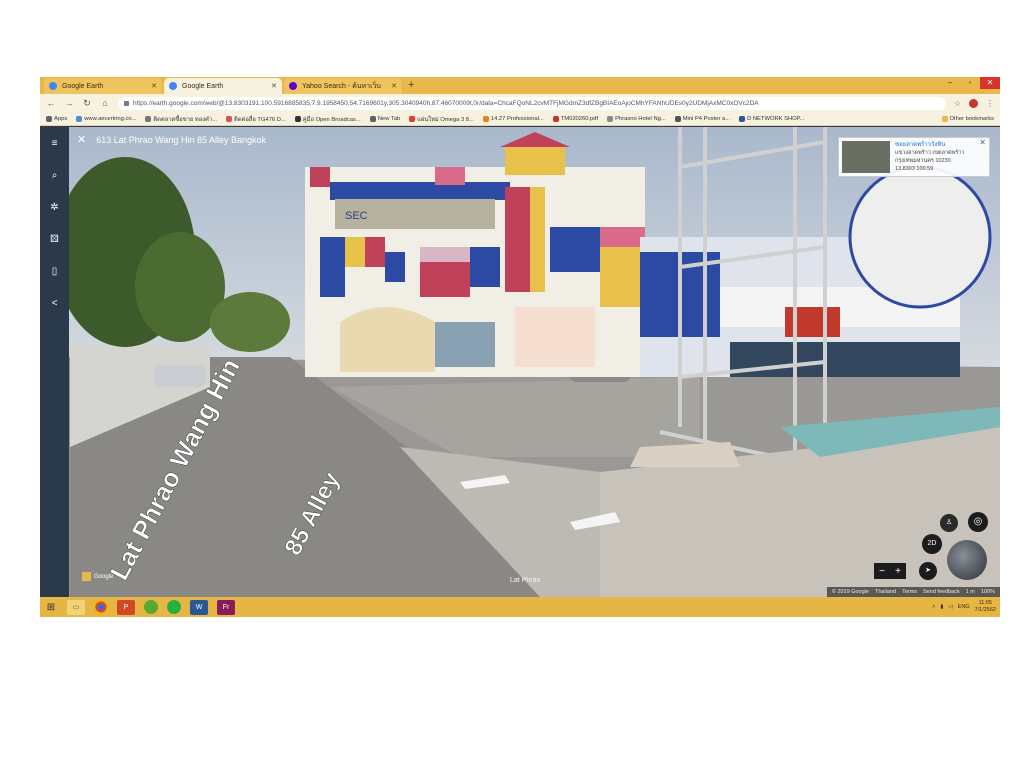 The image size is (1024, 768). I want to click on bookmark-item: New Tab, so click(384, 118).